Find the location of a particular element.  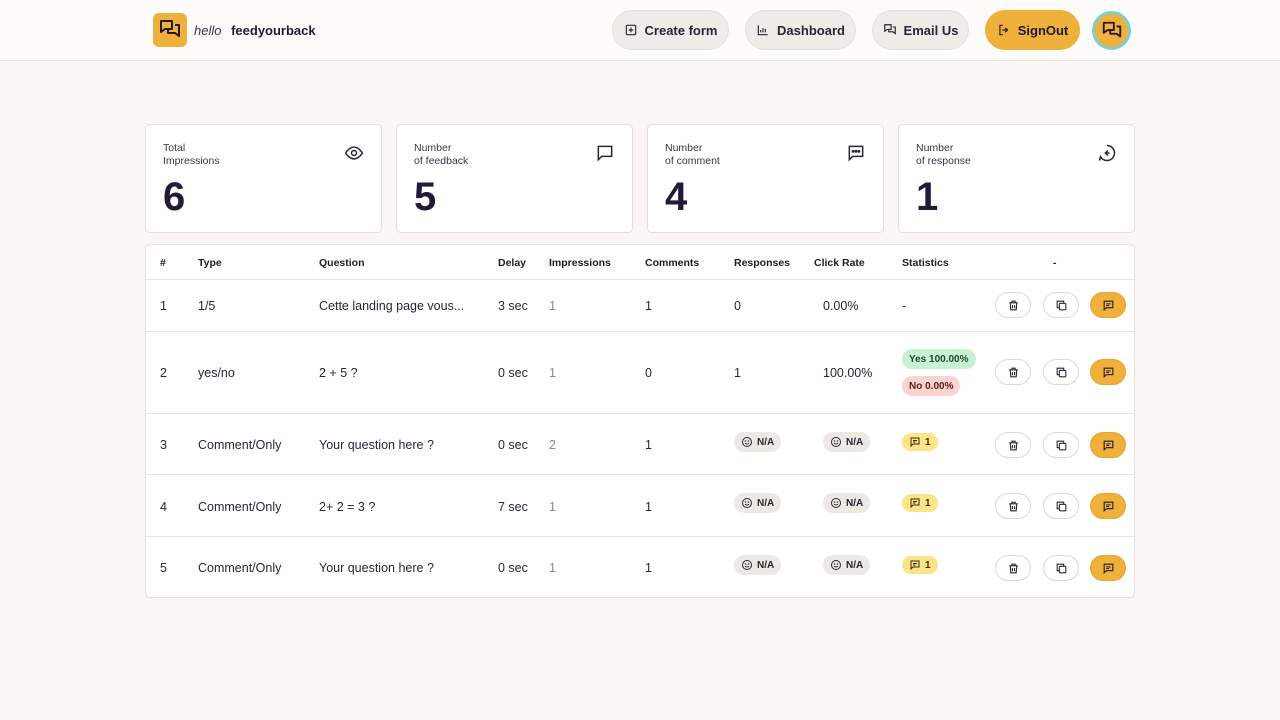

stat-value: 6 is located at coordinates (174, 197).